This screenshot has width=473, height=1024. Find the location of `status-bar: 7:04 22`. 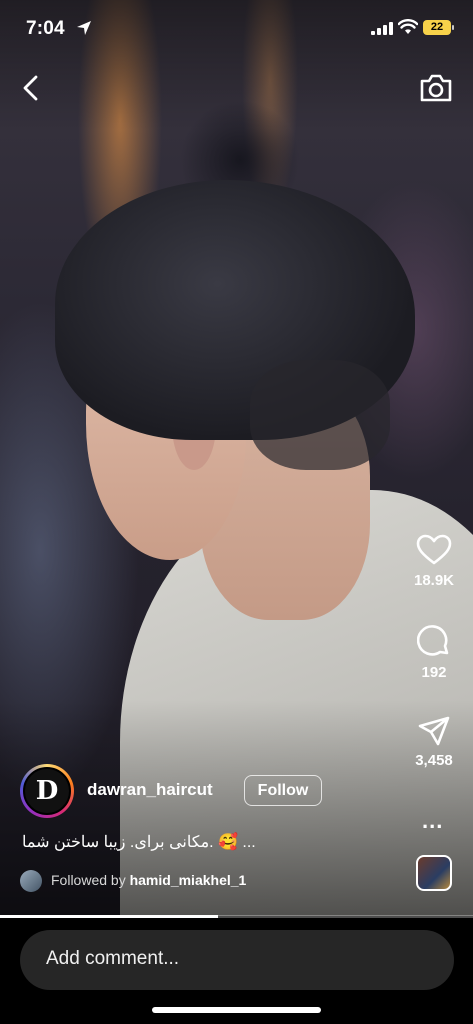

status-bar: 7:04 22 is located at coordinates (236, 29).